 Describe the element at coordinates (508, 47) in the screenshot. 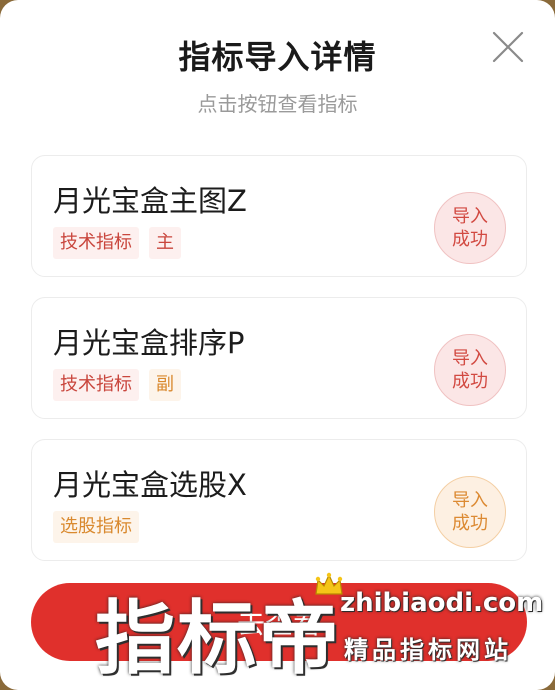

I see `close-icon` at that location.